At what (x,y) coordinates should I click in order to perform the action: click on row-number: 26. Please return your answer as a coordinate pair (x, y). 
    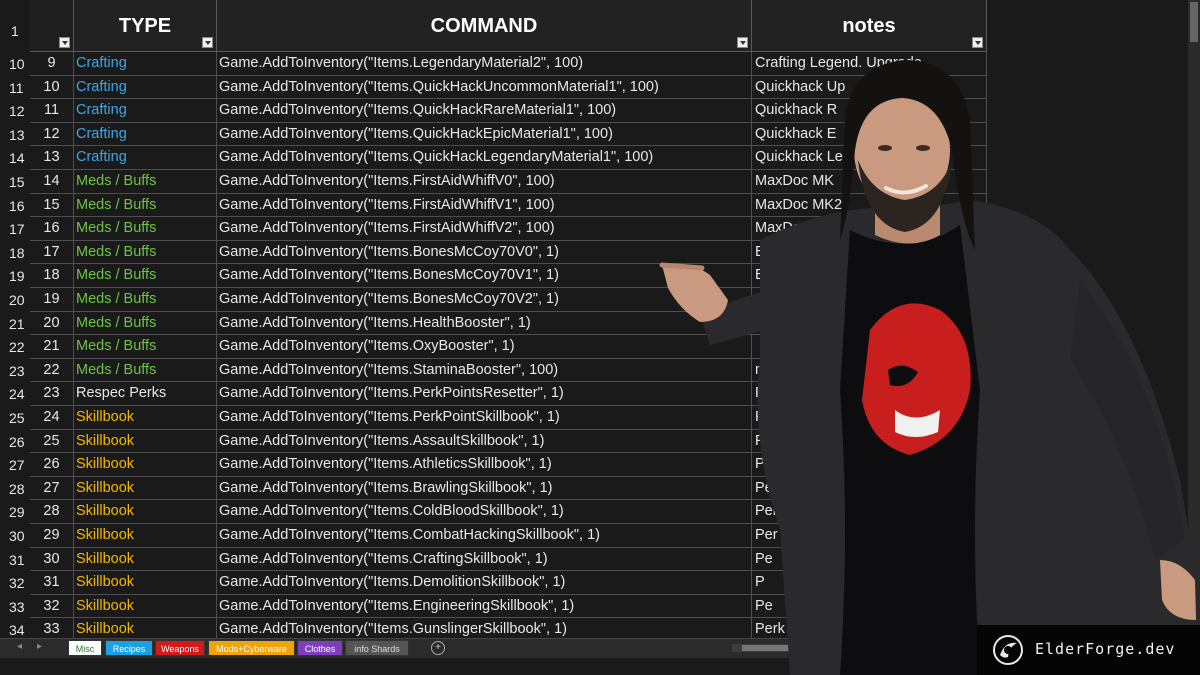
    Looking at the image, I should click on (15, 441).